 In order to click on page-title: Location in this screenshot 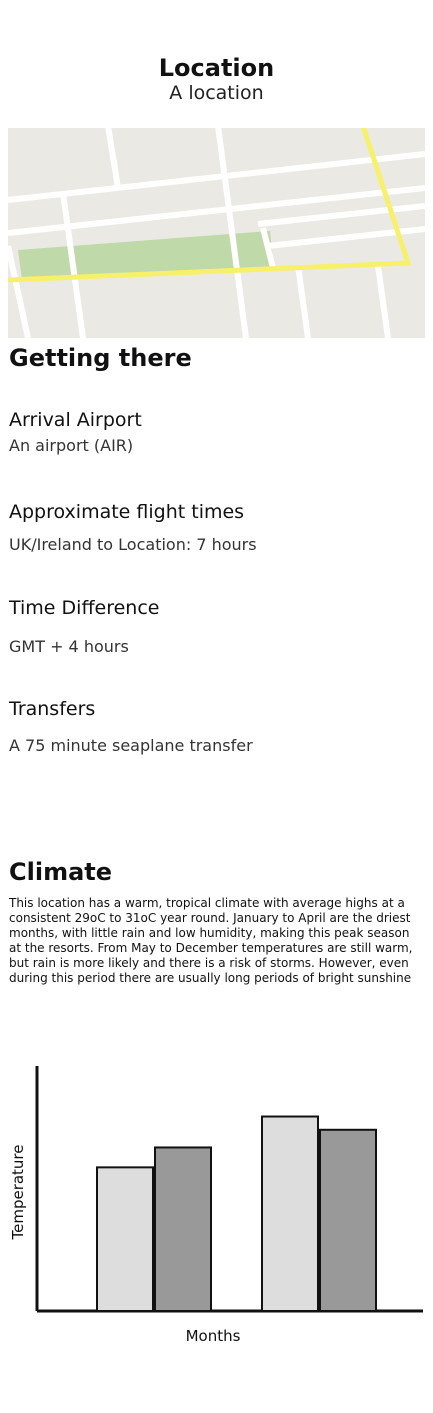, I will do `click(216, 68)`.